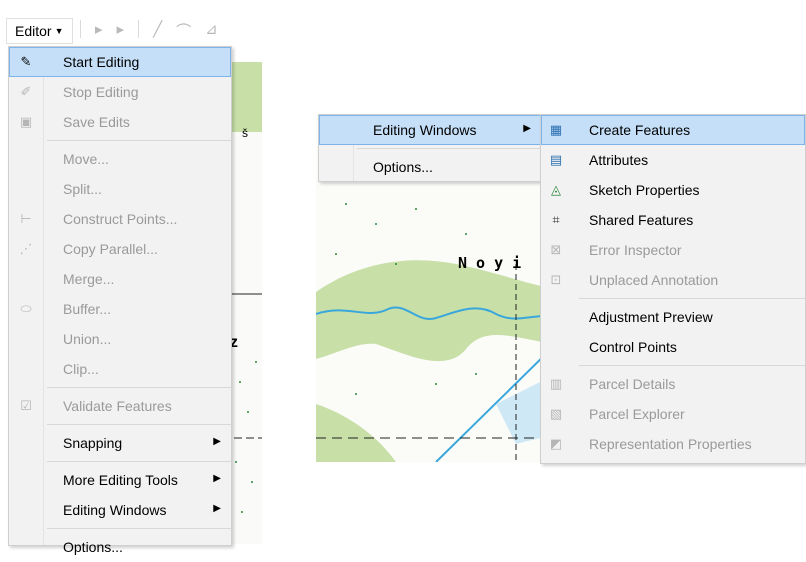 Image resolution: width=806 pixels, height=562 pixels. I want to click on unplaced-annotation-icon: ⊡, so click(556, 279).